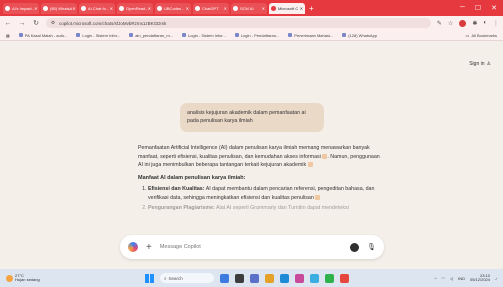 This screenshot has height=287, width=503. Describe the element at coordinates (149, 278) in the screenshot. I see `windows-start-icon` at that location.